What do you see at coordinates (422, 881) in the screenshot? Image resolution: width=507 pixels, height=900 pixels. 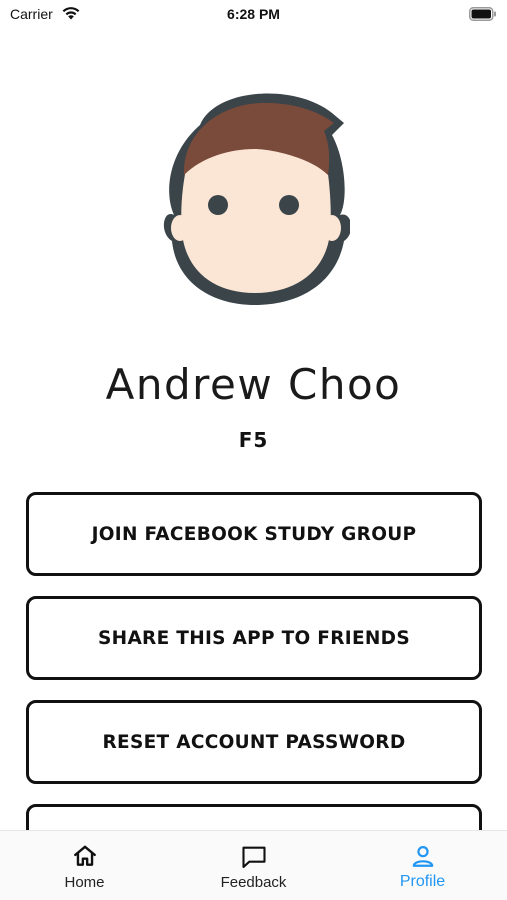 I see `tab-profile-label: Profile` at bounding box center [422, 881].